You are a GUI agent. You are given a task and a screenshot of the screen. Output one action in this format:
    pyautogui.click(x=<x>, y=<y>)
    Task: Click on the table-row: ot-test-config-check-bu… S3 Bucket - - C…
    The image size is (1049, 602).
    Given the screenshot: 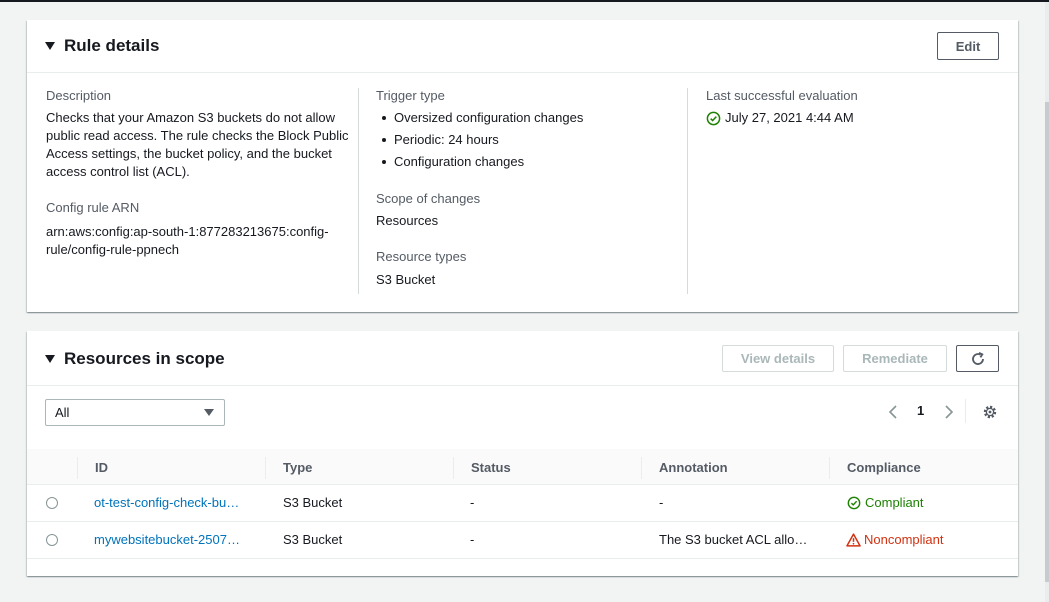 What is the action you would take?
    pyautogui.click(x=522, y=503)
    